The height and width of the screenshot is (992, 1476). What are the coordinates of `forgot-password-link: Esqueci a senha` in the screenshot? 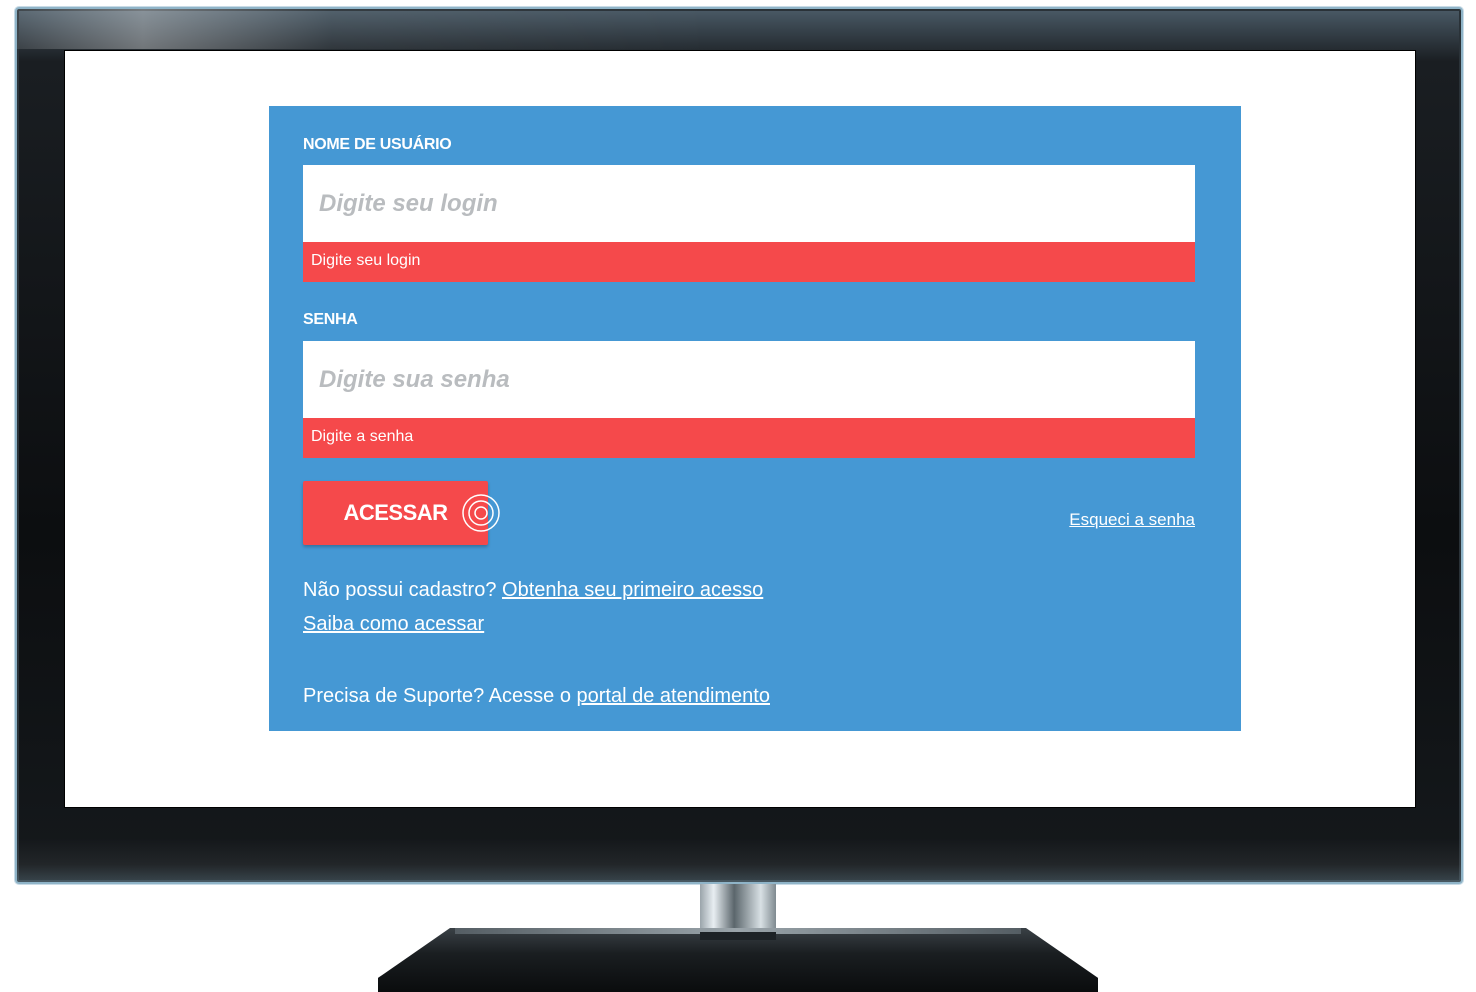 It's located at (1132, 520).